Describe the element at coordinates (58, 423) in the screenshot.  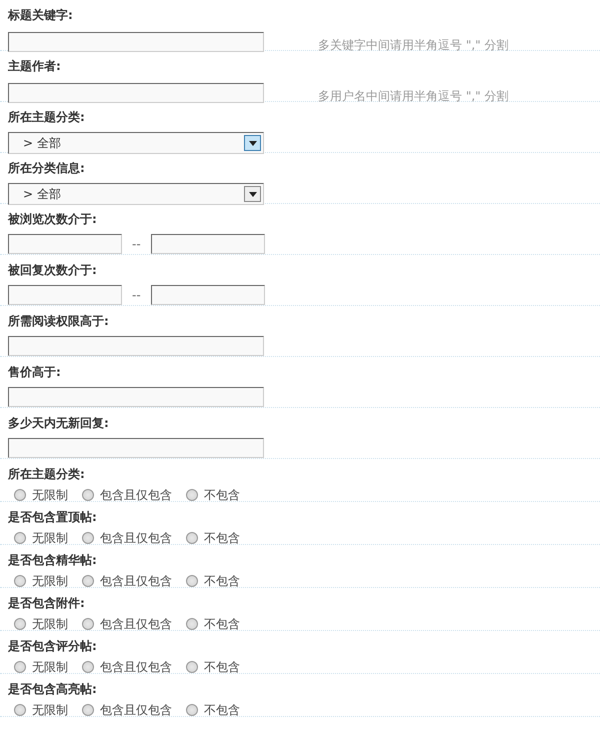
I see `field-label: 多少天内无新回复:` at that location.